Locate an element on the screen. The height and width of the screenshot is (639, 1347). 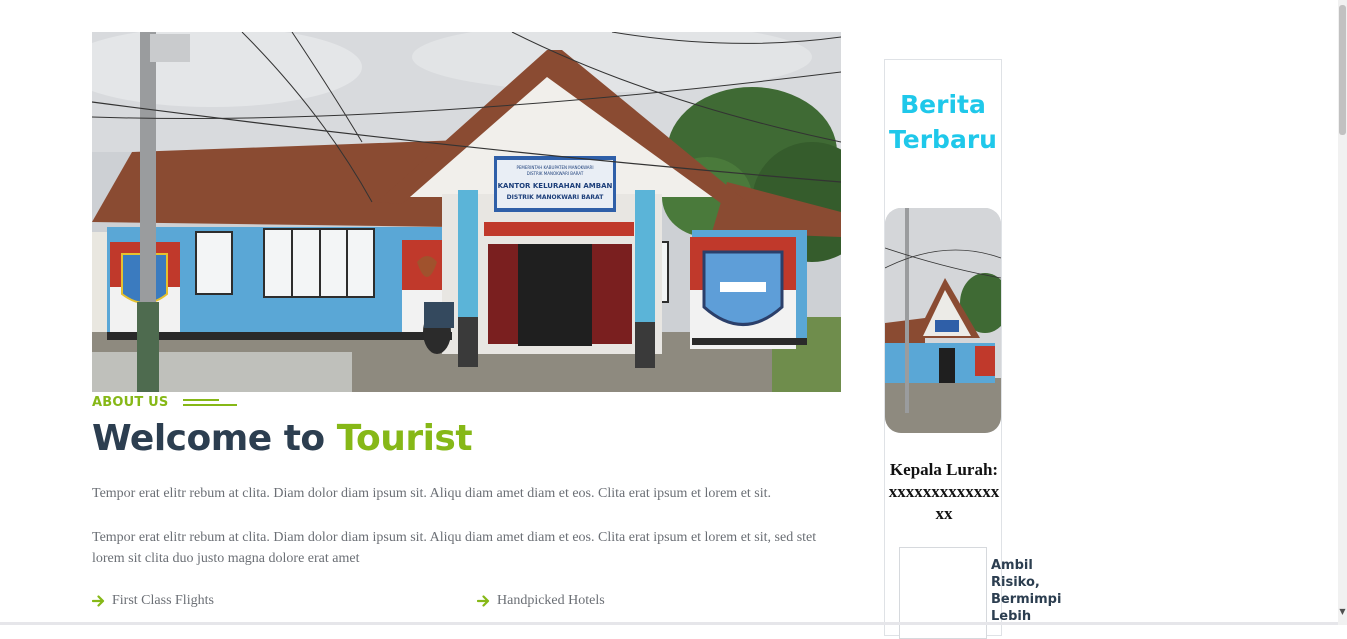
about-us-text: ABOUT US is located at coordinates (130, 402).